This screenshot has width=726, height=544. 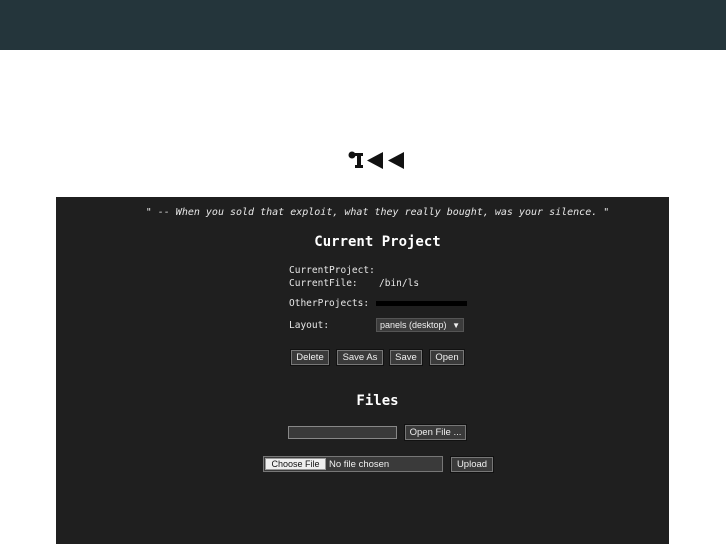 What do you see at coordinates (310, 357) in the screenshot?
I see `delete-button: Delete` at bounding box center [310, 357].